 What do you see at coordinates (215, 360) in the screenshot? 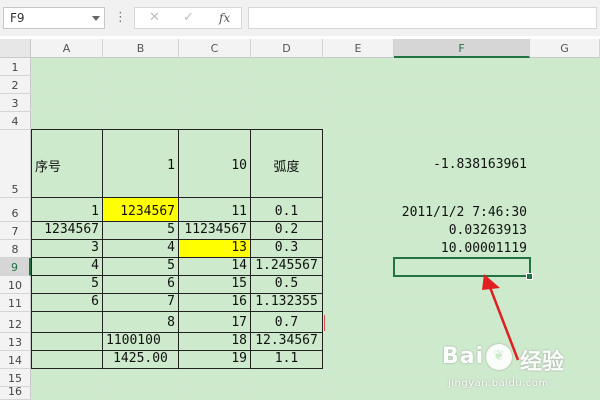
I see `cell-c14: 19` at bounding box center [215, 360].